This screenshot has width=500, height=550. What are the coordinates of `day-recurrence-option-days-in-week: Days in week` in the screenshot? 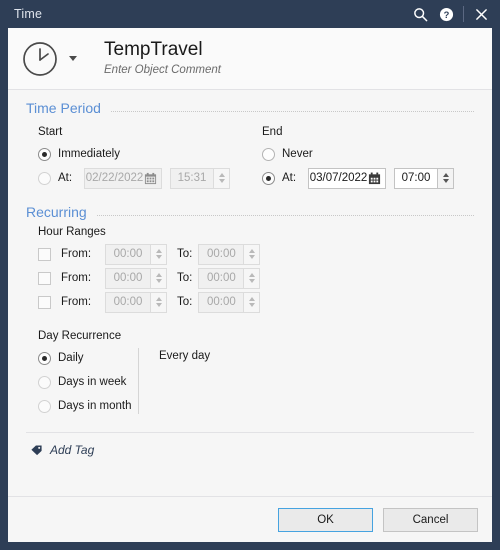 It's located at (88, 382).